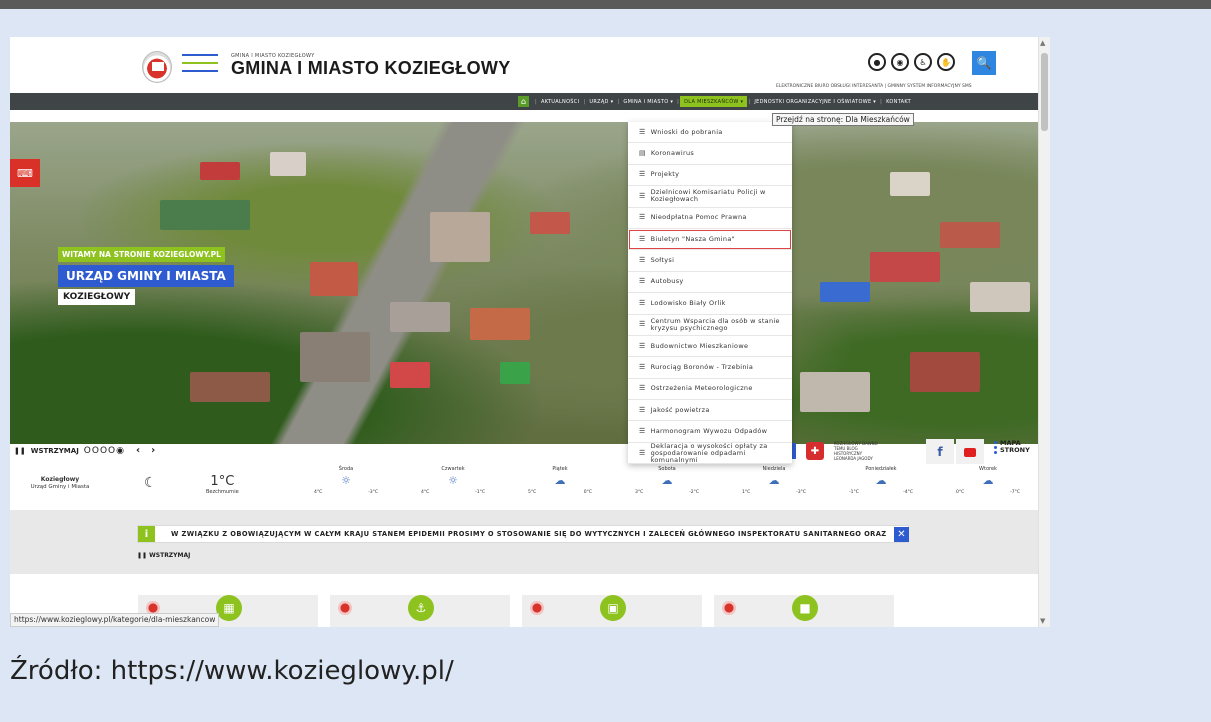 This screenshot has width=1211, height=722. Describe the element at coordinates (710, 368) in the screenshot. I see `dropdown-item: ☰ Rurociąg Boronów - Trzebinia` at that location.